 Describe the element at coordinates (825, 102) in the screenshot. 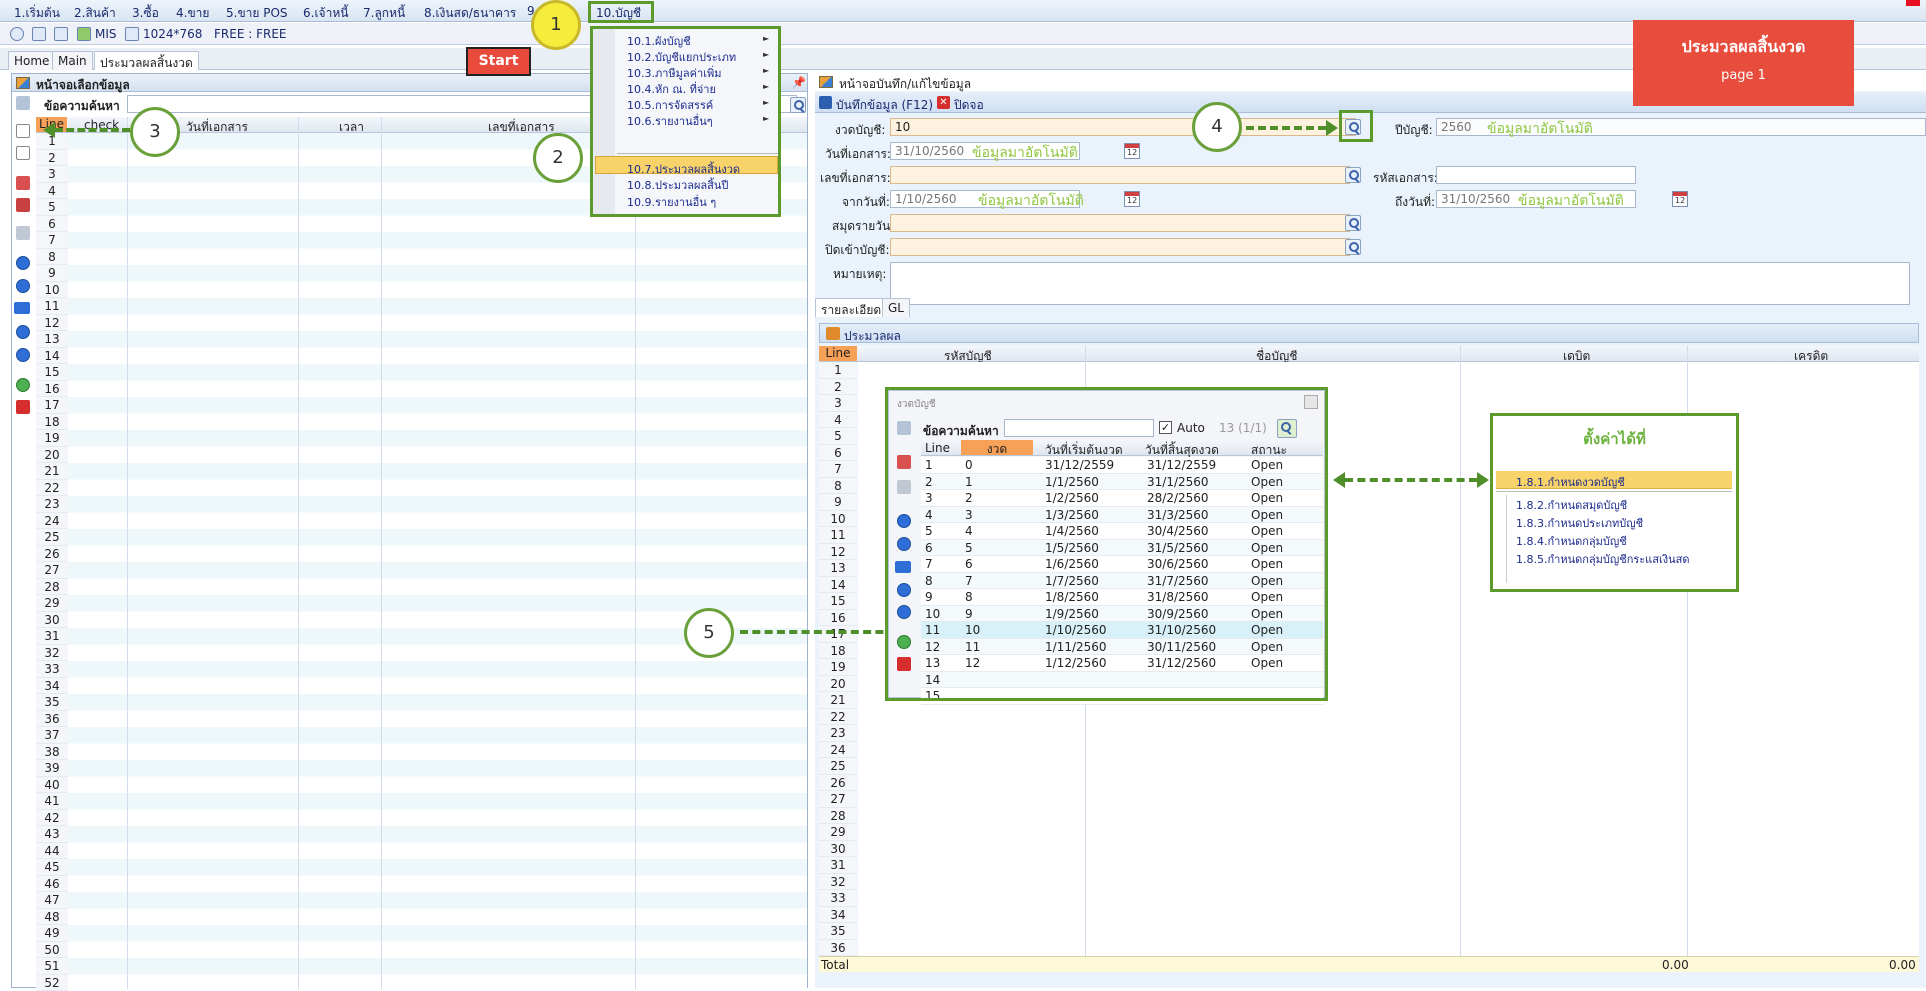

I see `save-icon` at that location.